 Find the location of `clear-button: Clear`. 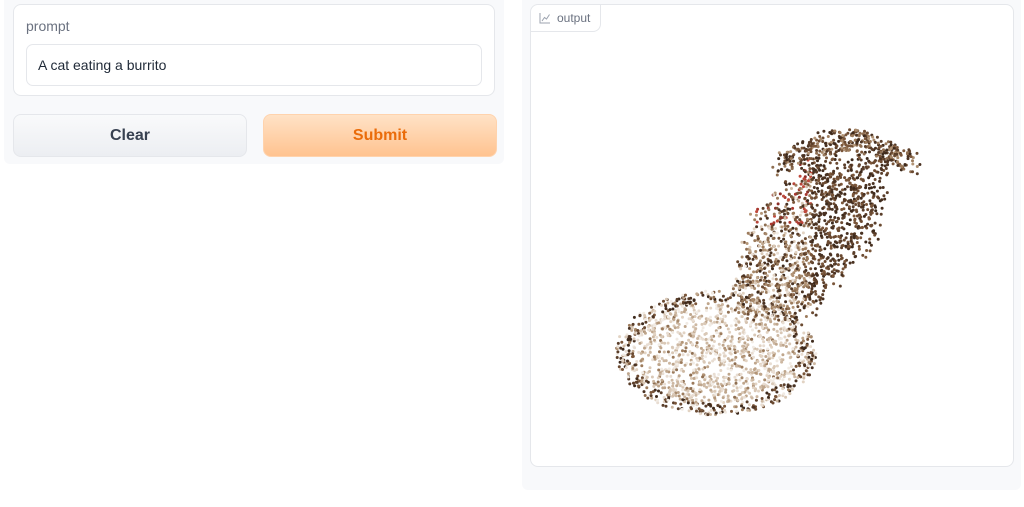

clear-button: Clear is located at coordinates (130, 135).